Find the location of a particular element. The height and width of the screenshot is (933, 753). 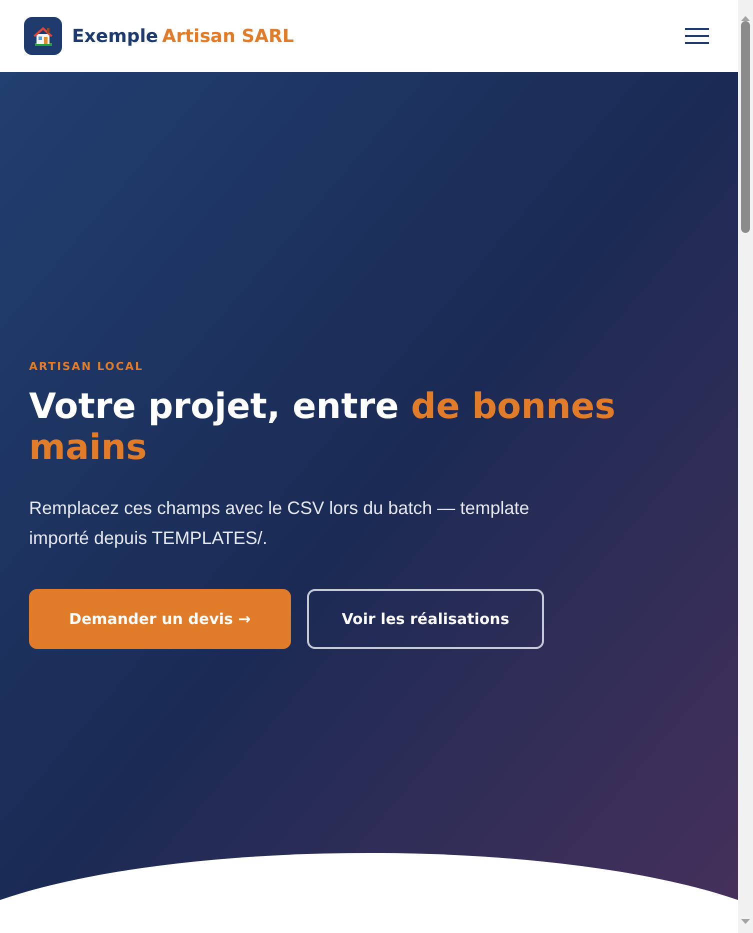

hero-eyebrow: ARTISAN LOCAL is located at coordinates (86, 367).